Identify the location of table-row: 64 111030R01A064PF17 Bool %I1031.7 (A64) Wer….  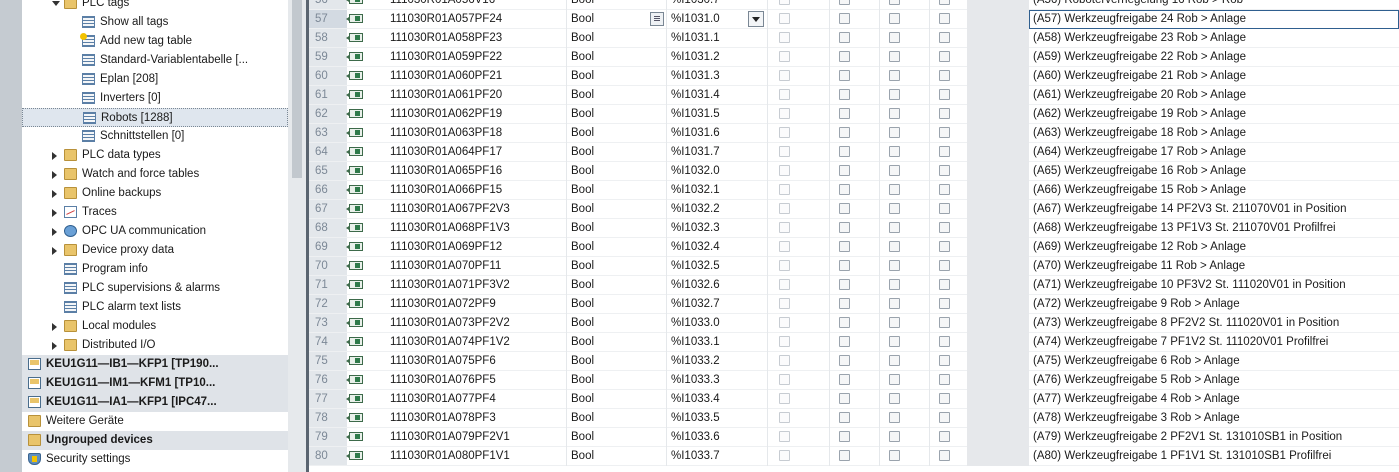
(854, 152).